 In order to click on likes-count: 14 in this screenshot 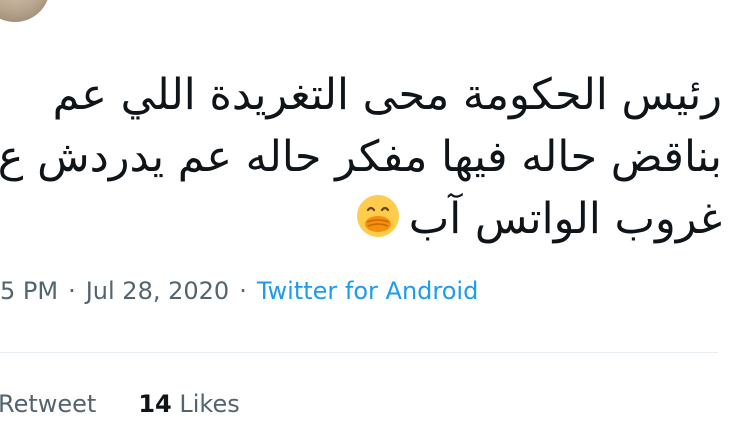, I will do `click(155, 404)`.